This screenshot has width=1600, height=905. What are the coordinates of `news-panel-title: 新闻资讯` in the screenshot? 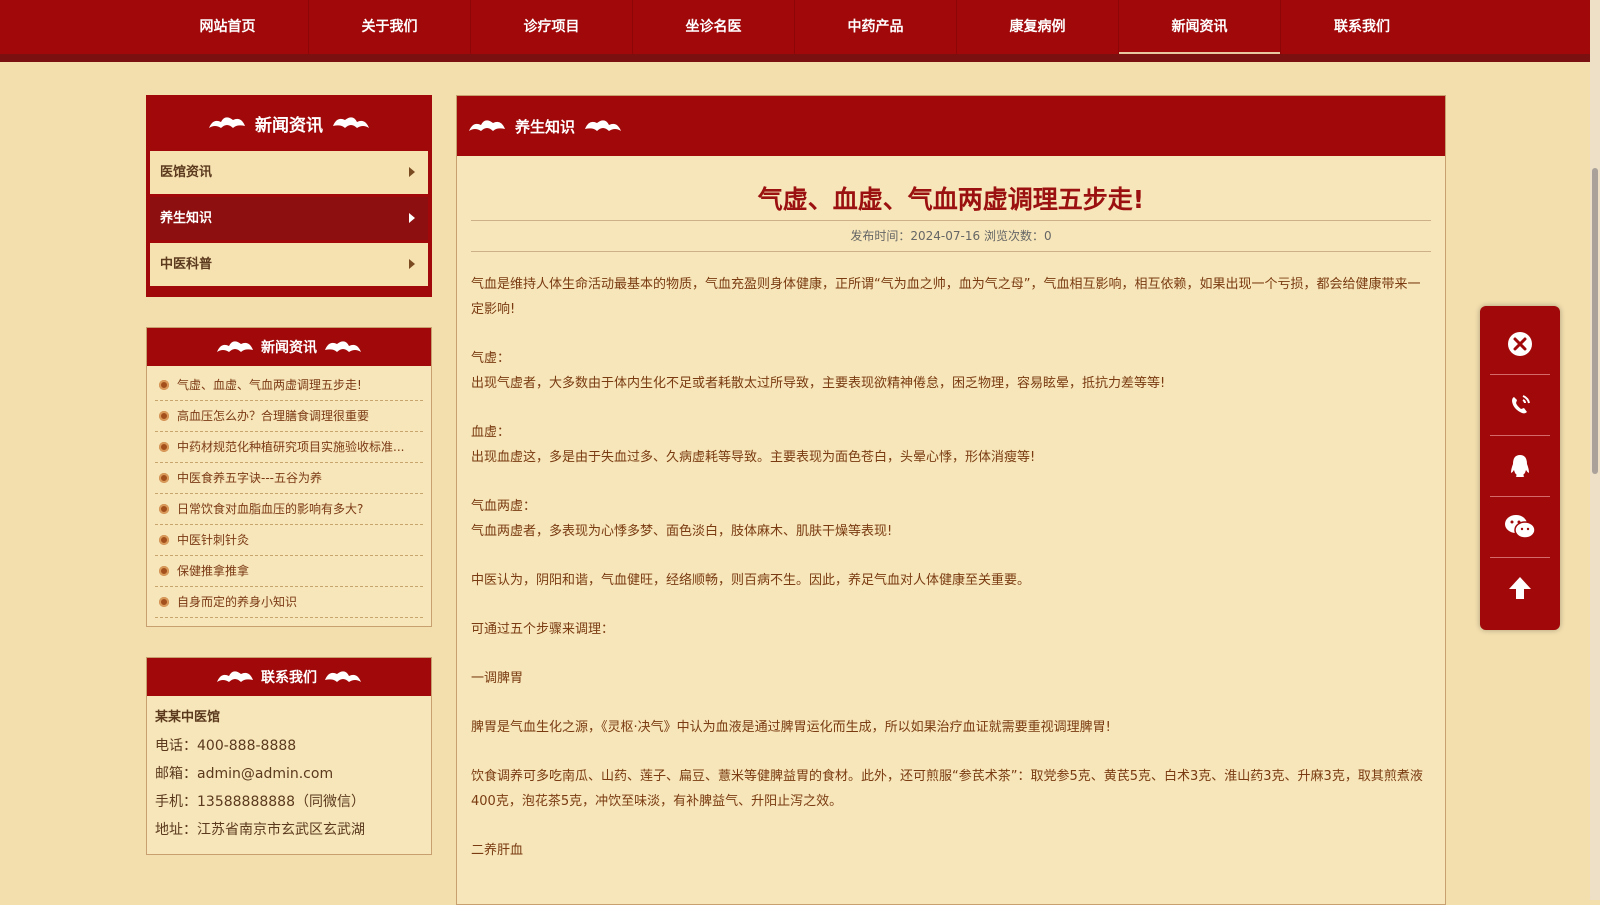 It's located at (289, 348).